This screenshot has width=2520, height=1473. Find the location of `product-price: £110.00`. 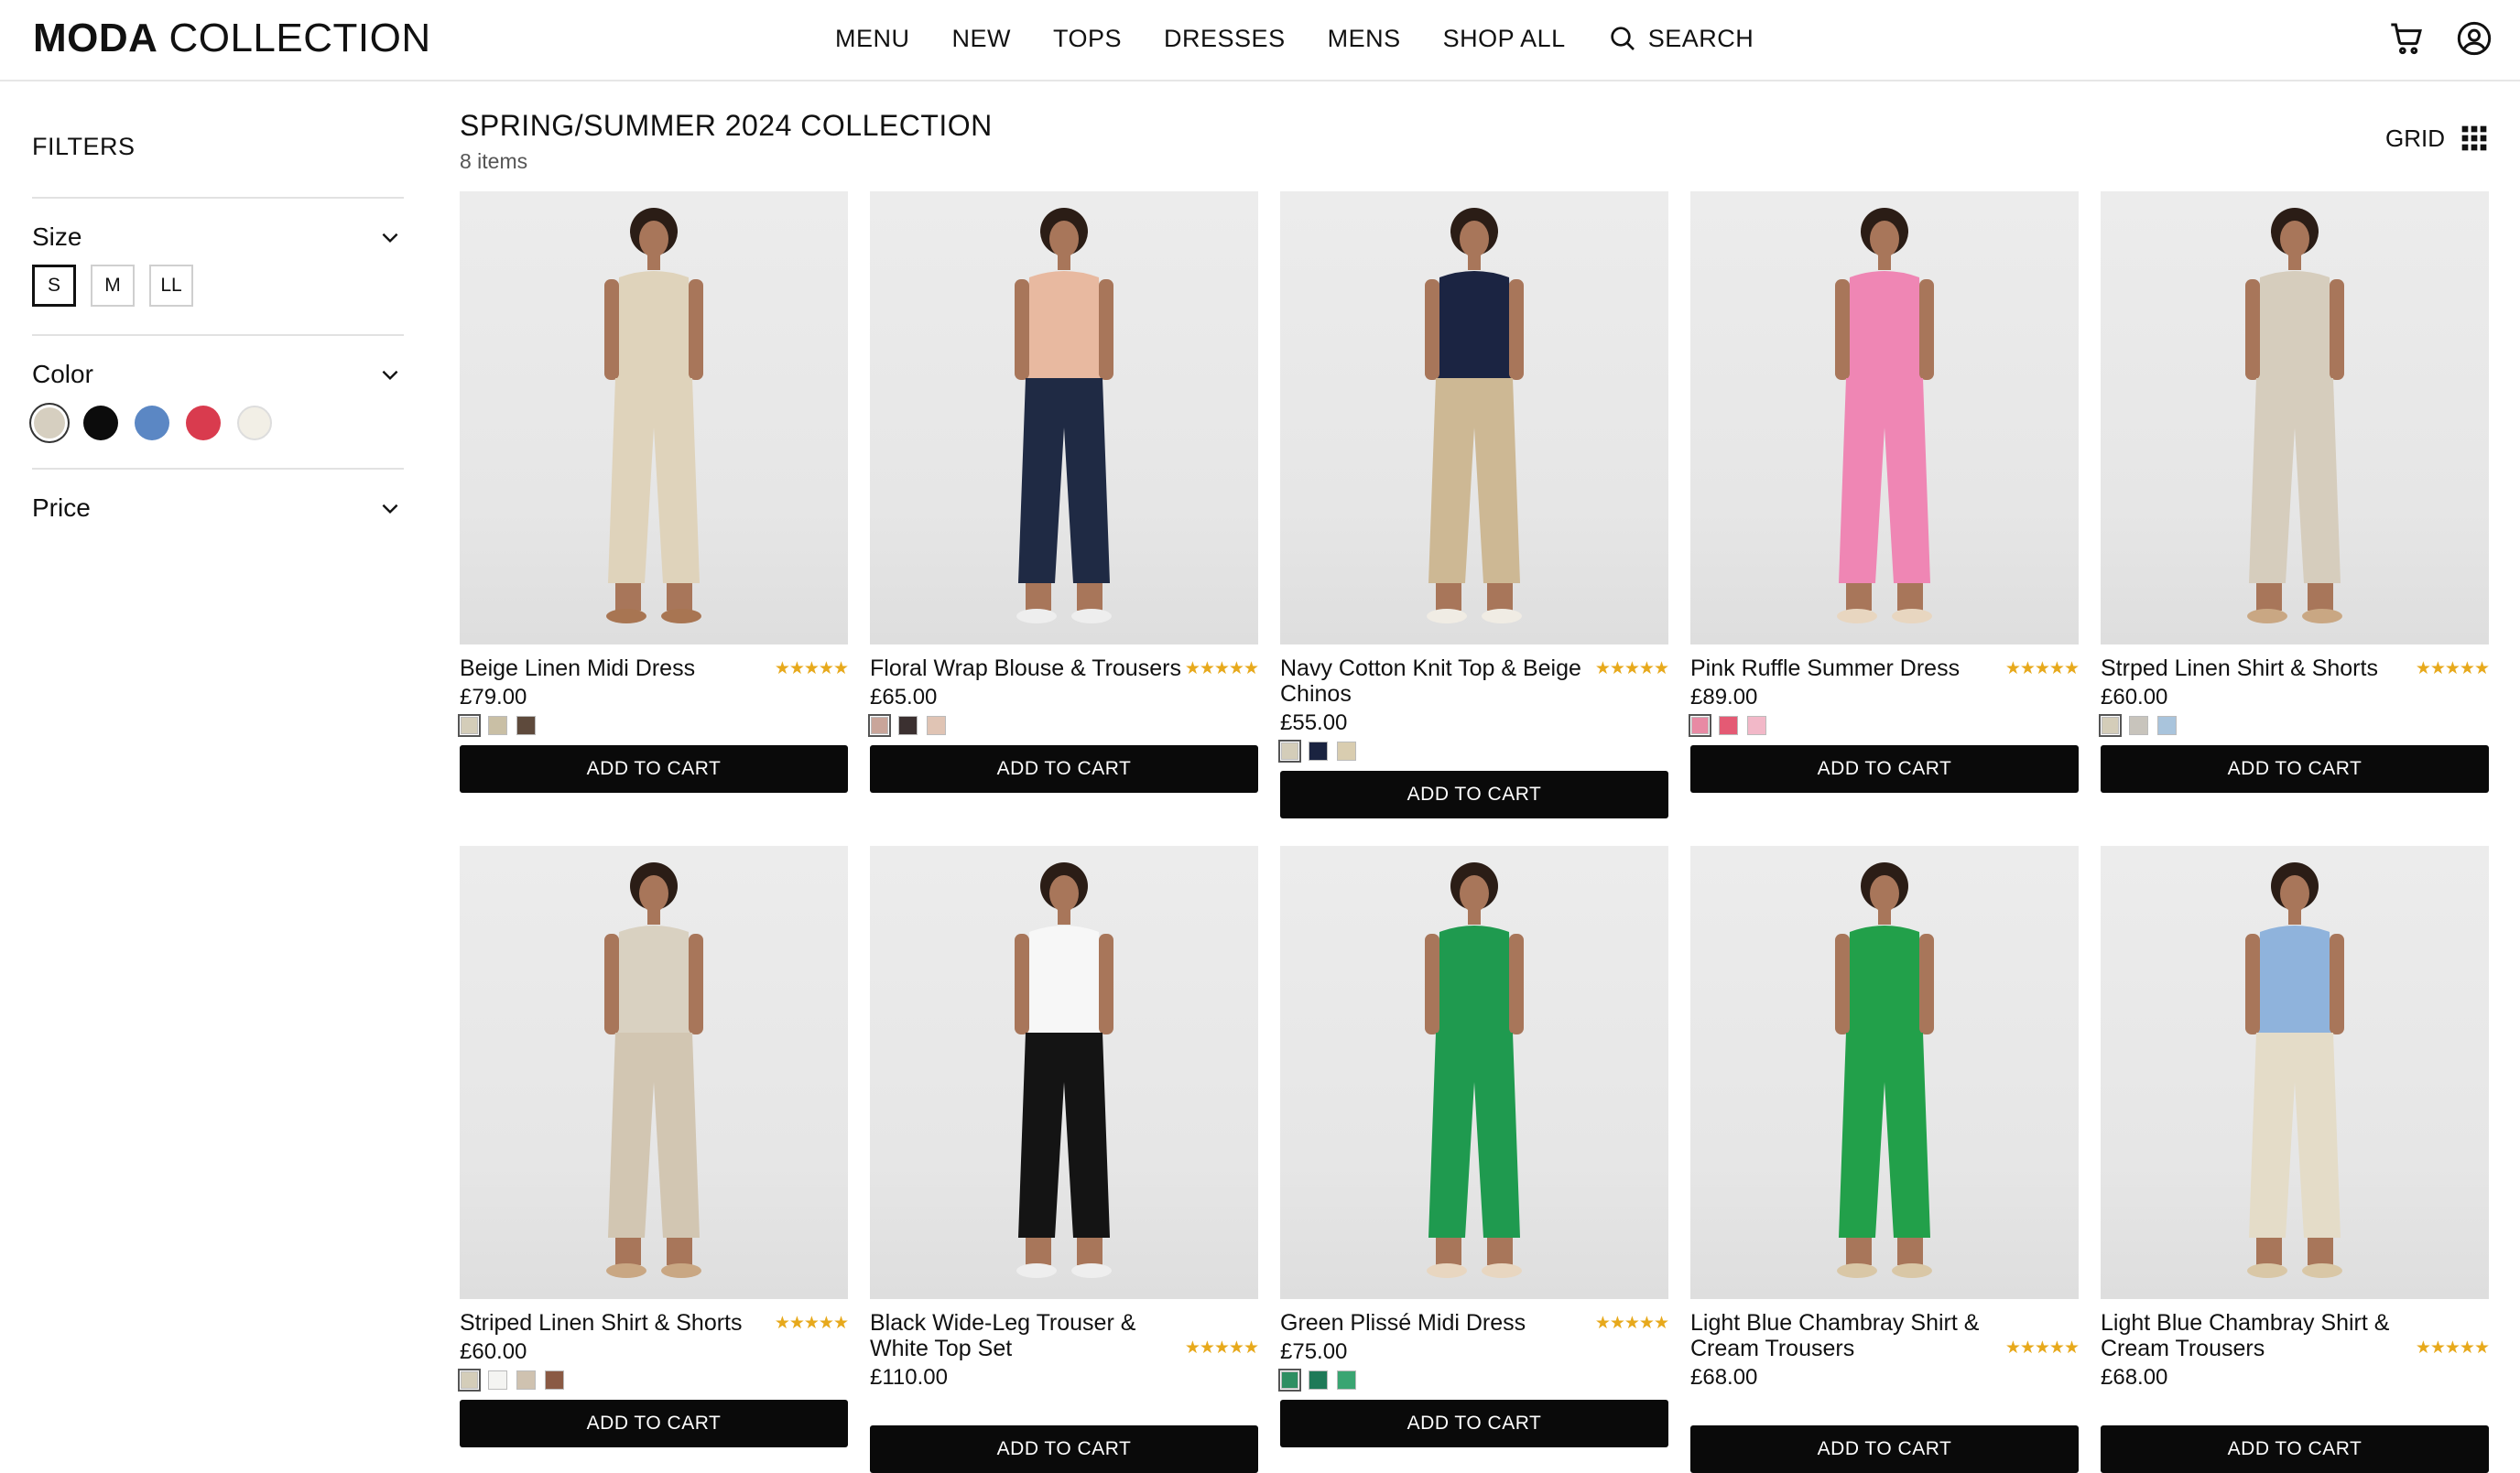

product-price: £110.00 is located at coordinates (909, 1377).